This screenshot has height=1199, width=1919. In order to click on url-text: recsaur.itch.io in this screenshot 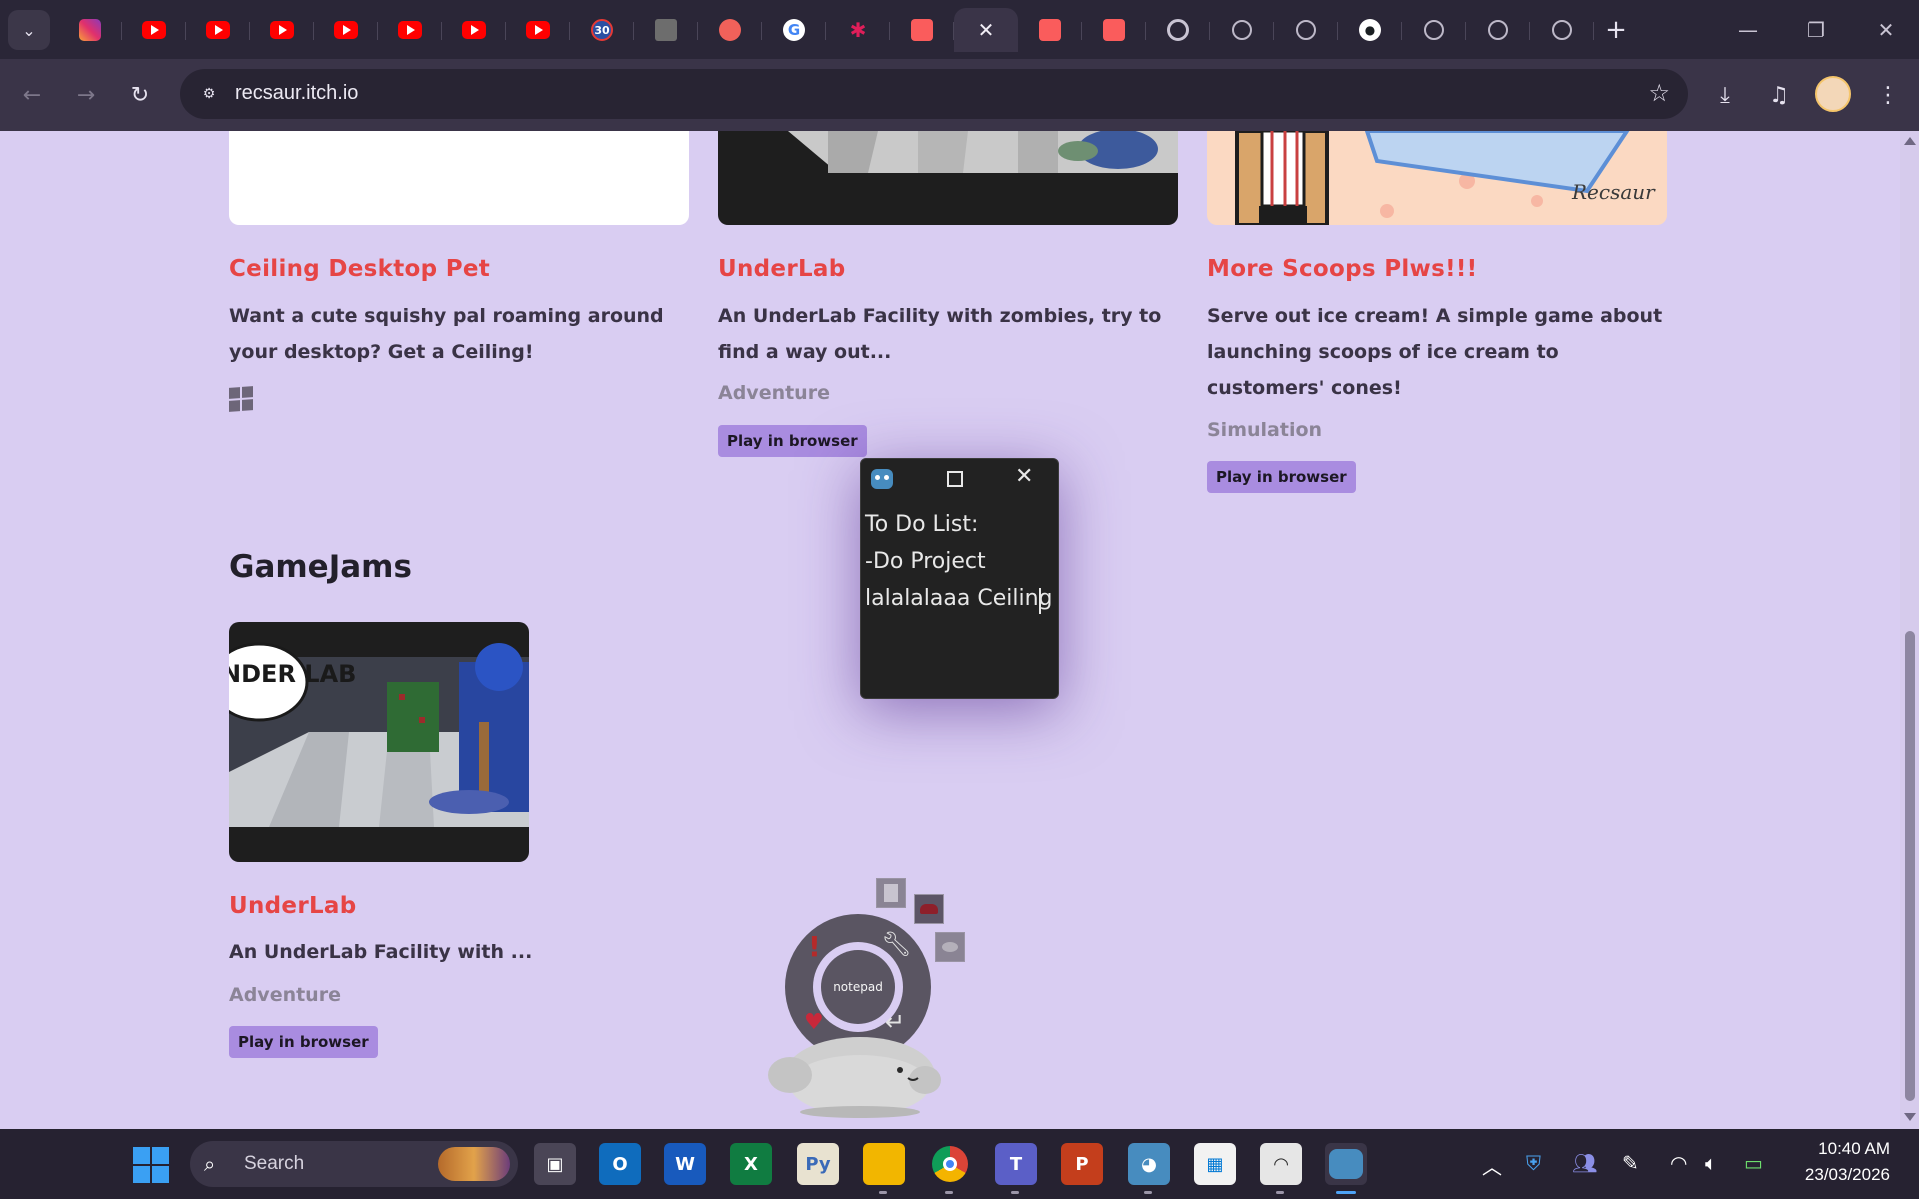, I will do `click(296, 93)`.